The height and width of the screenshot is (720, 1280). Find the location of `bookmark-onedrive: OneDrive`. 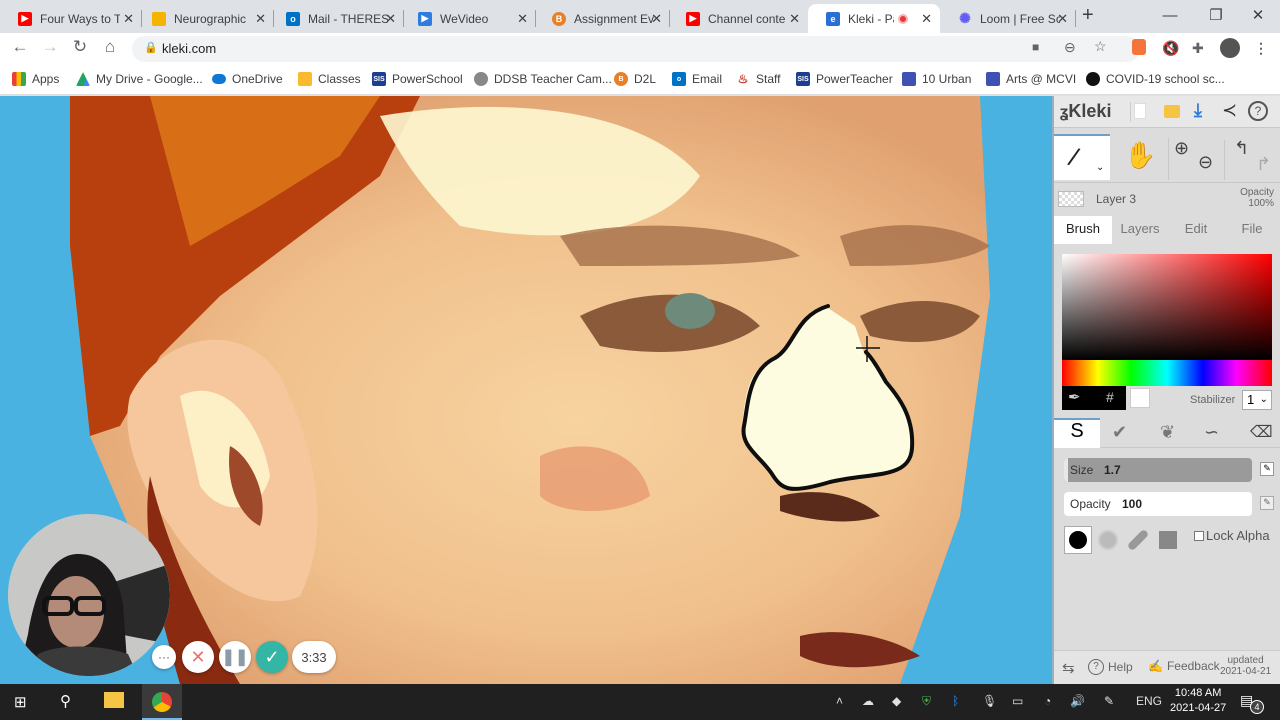

bookmark-onedrive: OneDrive is located at coordinates (247, 79).